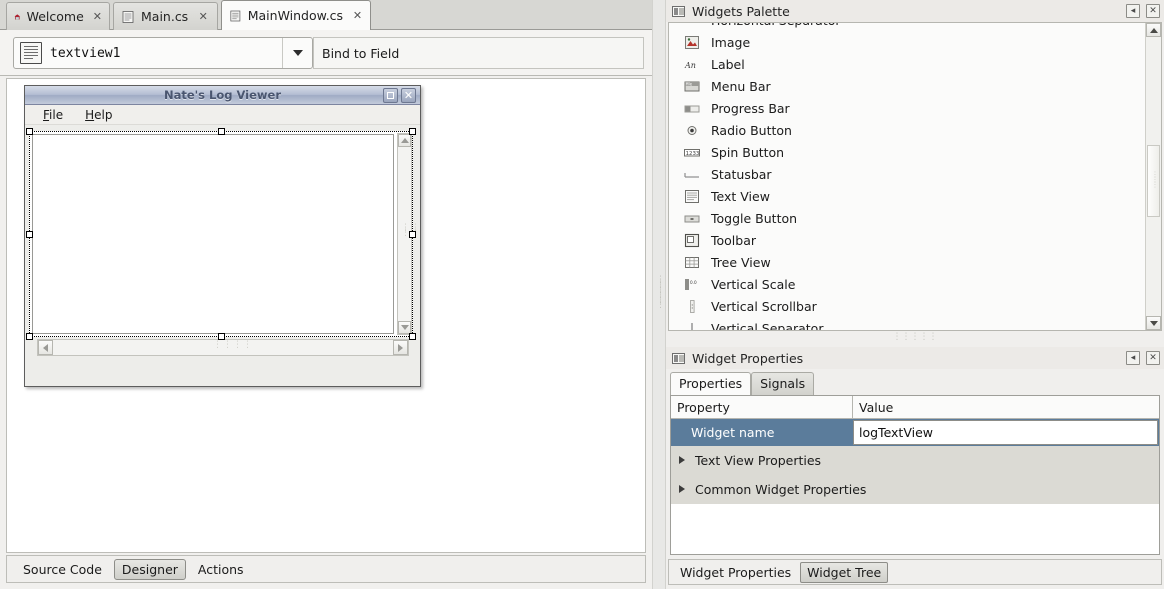  What do you see at coordinates (98, 115) in the screenshot?
I see `menu-item-help: Help` at bounding box center [98, 115].